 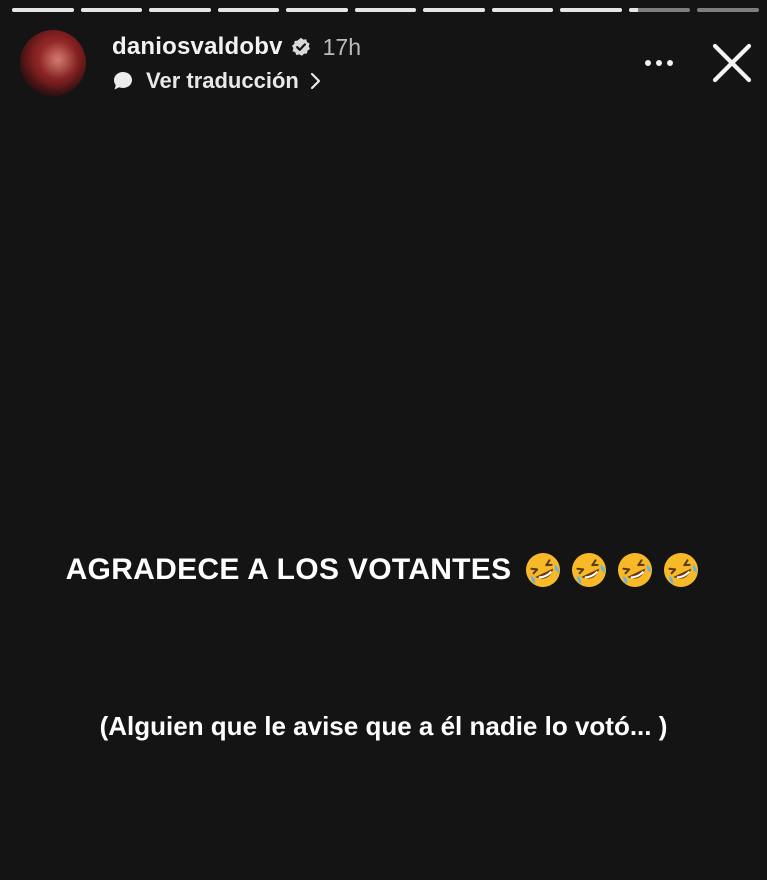 I want to click on see-translation-link: Ver traducción, so click(x=217, y=81).